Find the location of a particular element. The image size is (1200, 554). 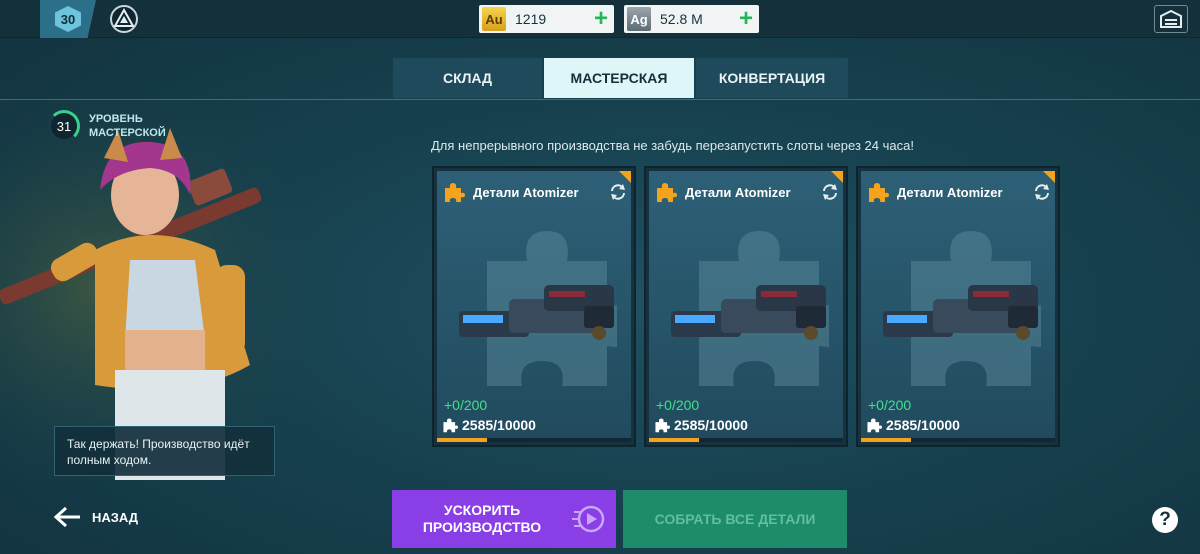

back-button: НАЗАД is located at coordinates (96, 517).